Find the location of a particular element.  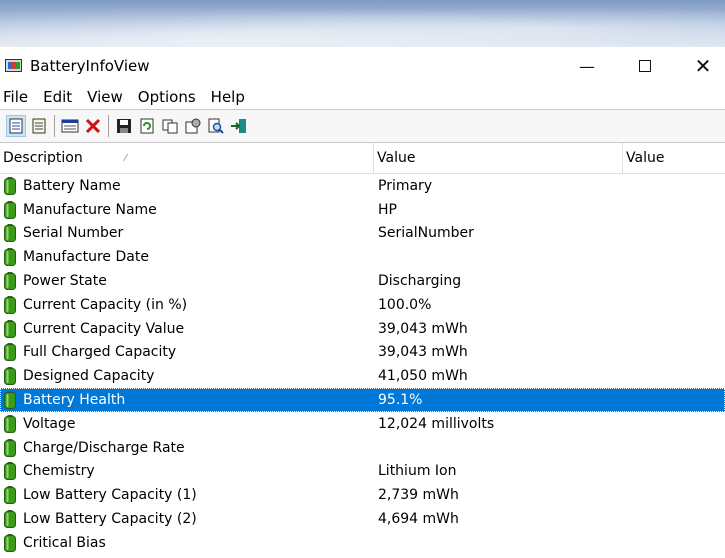

menu-help: Help is located at coordinates (231, 97).